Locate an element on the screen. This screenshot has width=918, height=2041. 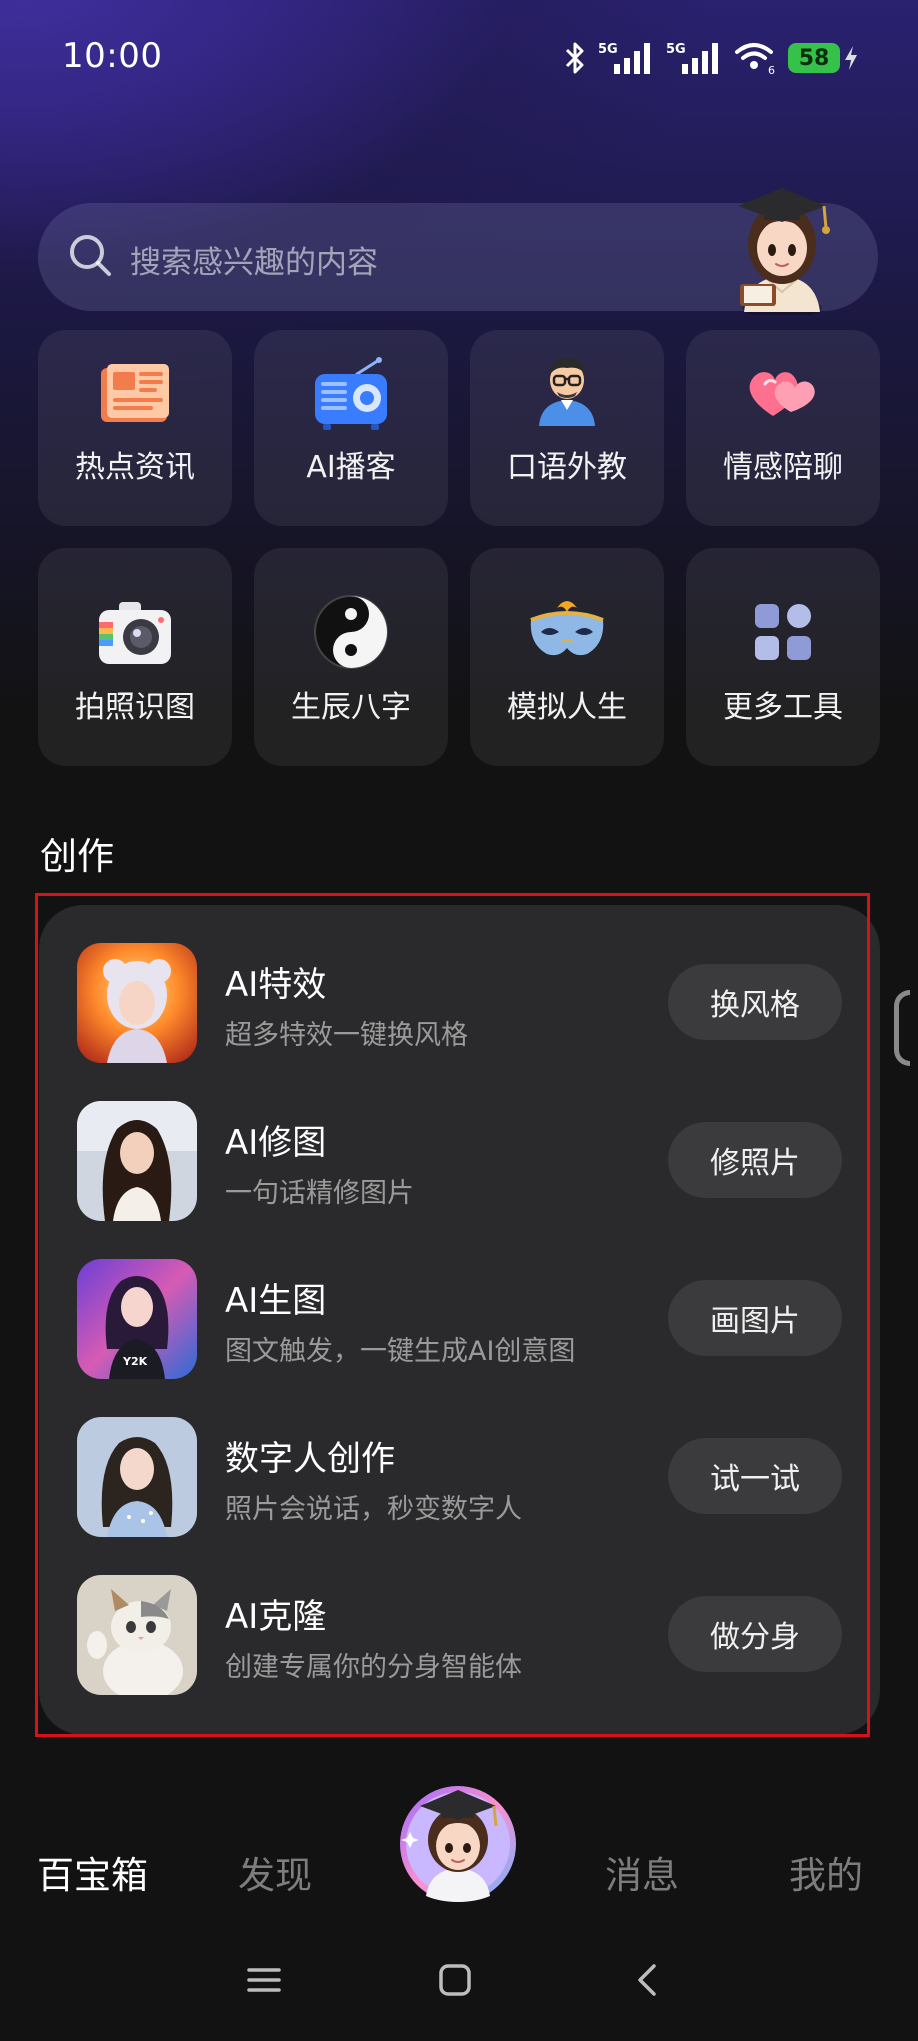
tool-birth-chart: 生辰八字 is located at coordinates (351, 657).